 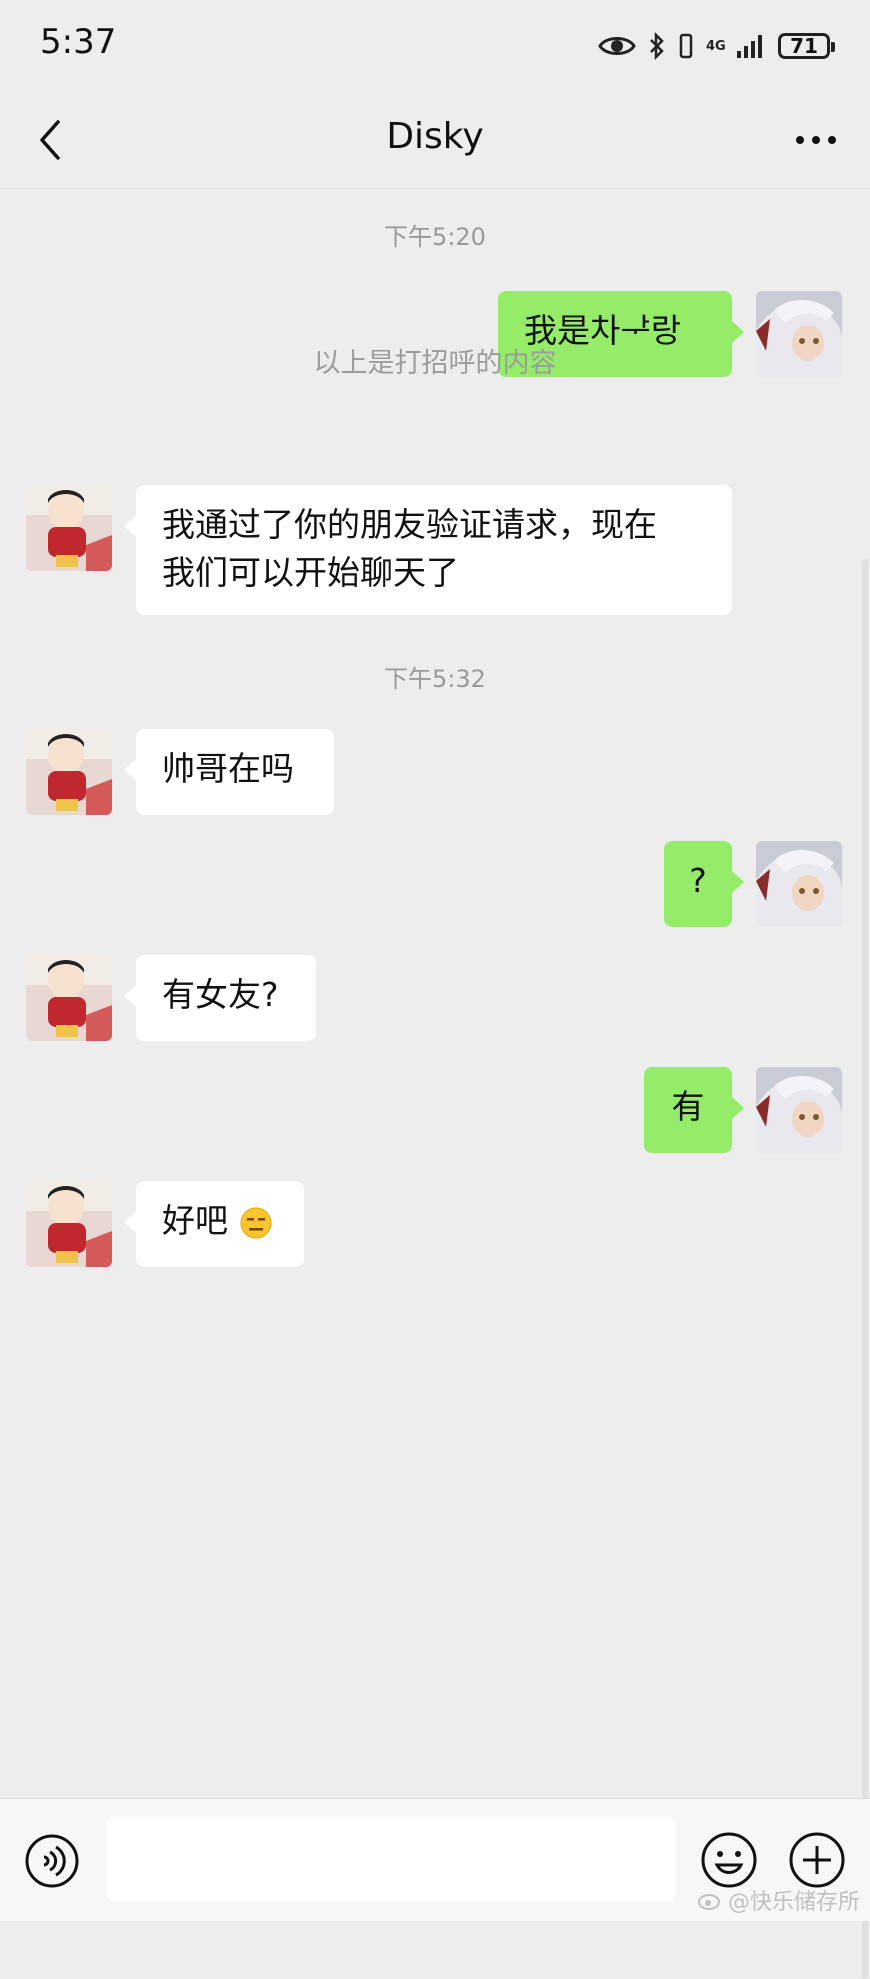 What do you see at coordinates (698, 880) in the screenshot?
I see `message-text: ?` at bounding box center [698, 880].